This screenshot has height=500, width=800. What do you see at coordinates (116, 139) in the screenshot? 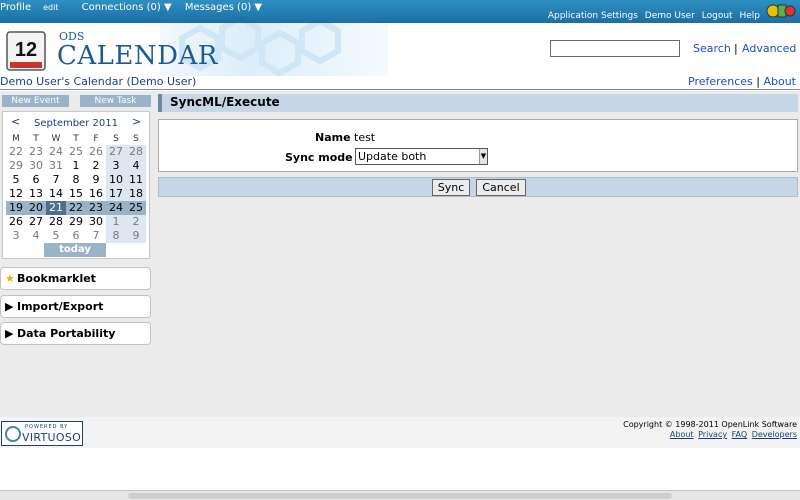
I see `dow-label: S` at bounding box center [116, 139].